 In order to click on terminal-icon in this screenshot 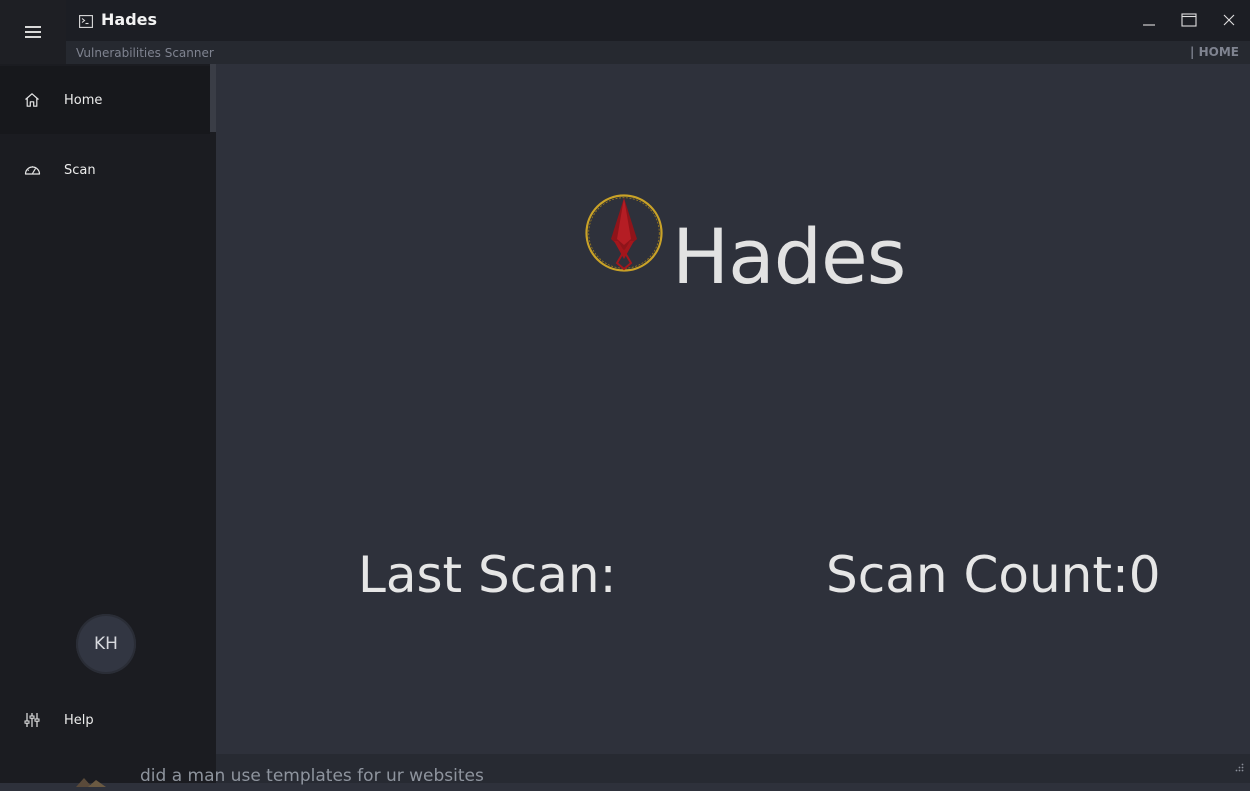, I will do `click(86, 22)`.